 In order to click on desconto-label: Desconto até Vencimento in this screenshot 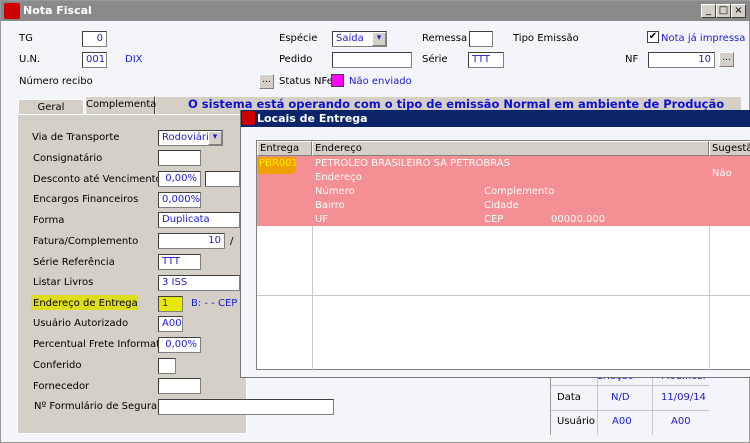, I will do `click(97, 179)`.